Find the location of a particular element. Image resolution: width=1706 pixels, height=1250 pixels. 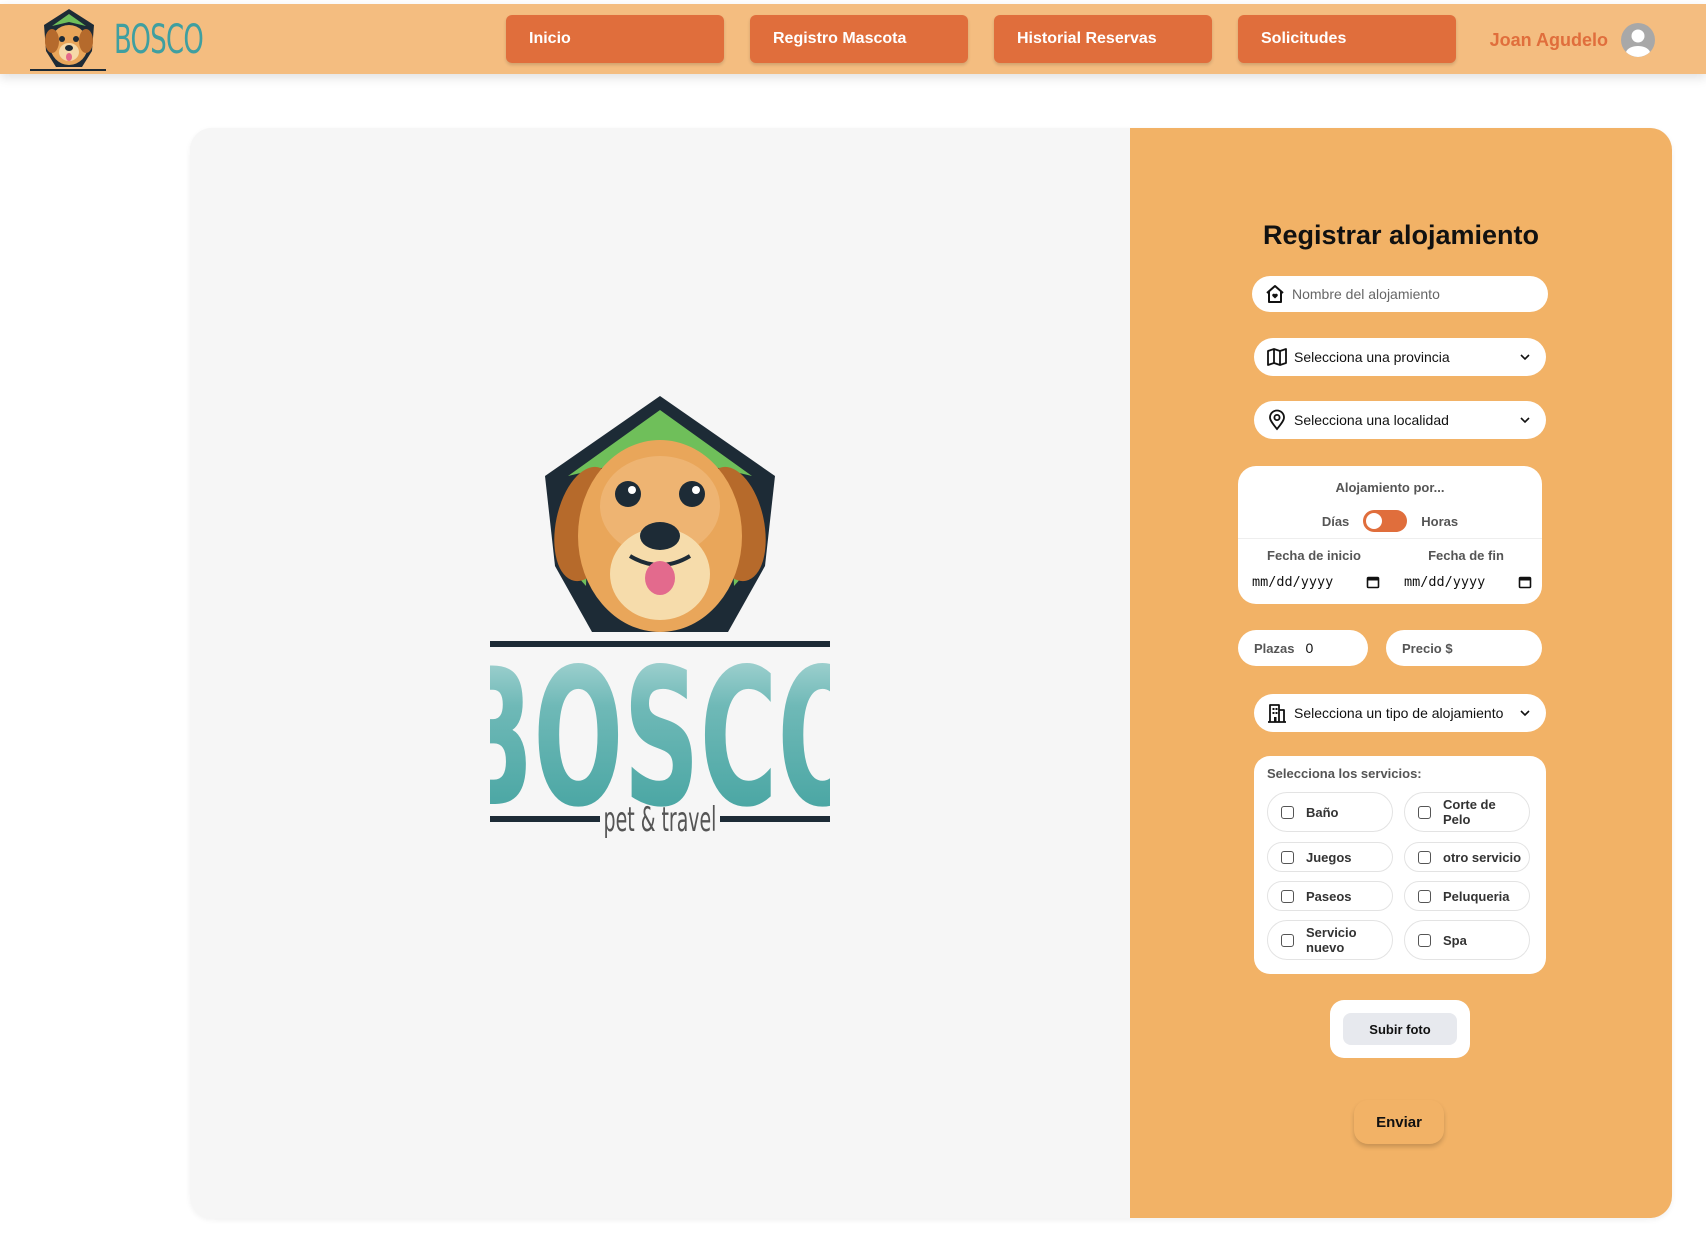

locality-select: Selecciona una localidad is located at coordinates (1400, 420).